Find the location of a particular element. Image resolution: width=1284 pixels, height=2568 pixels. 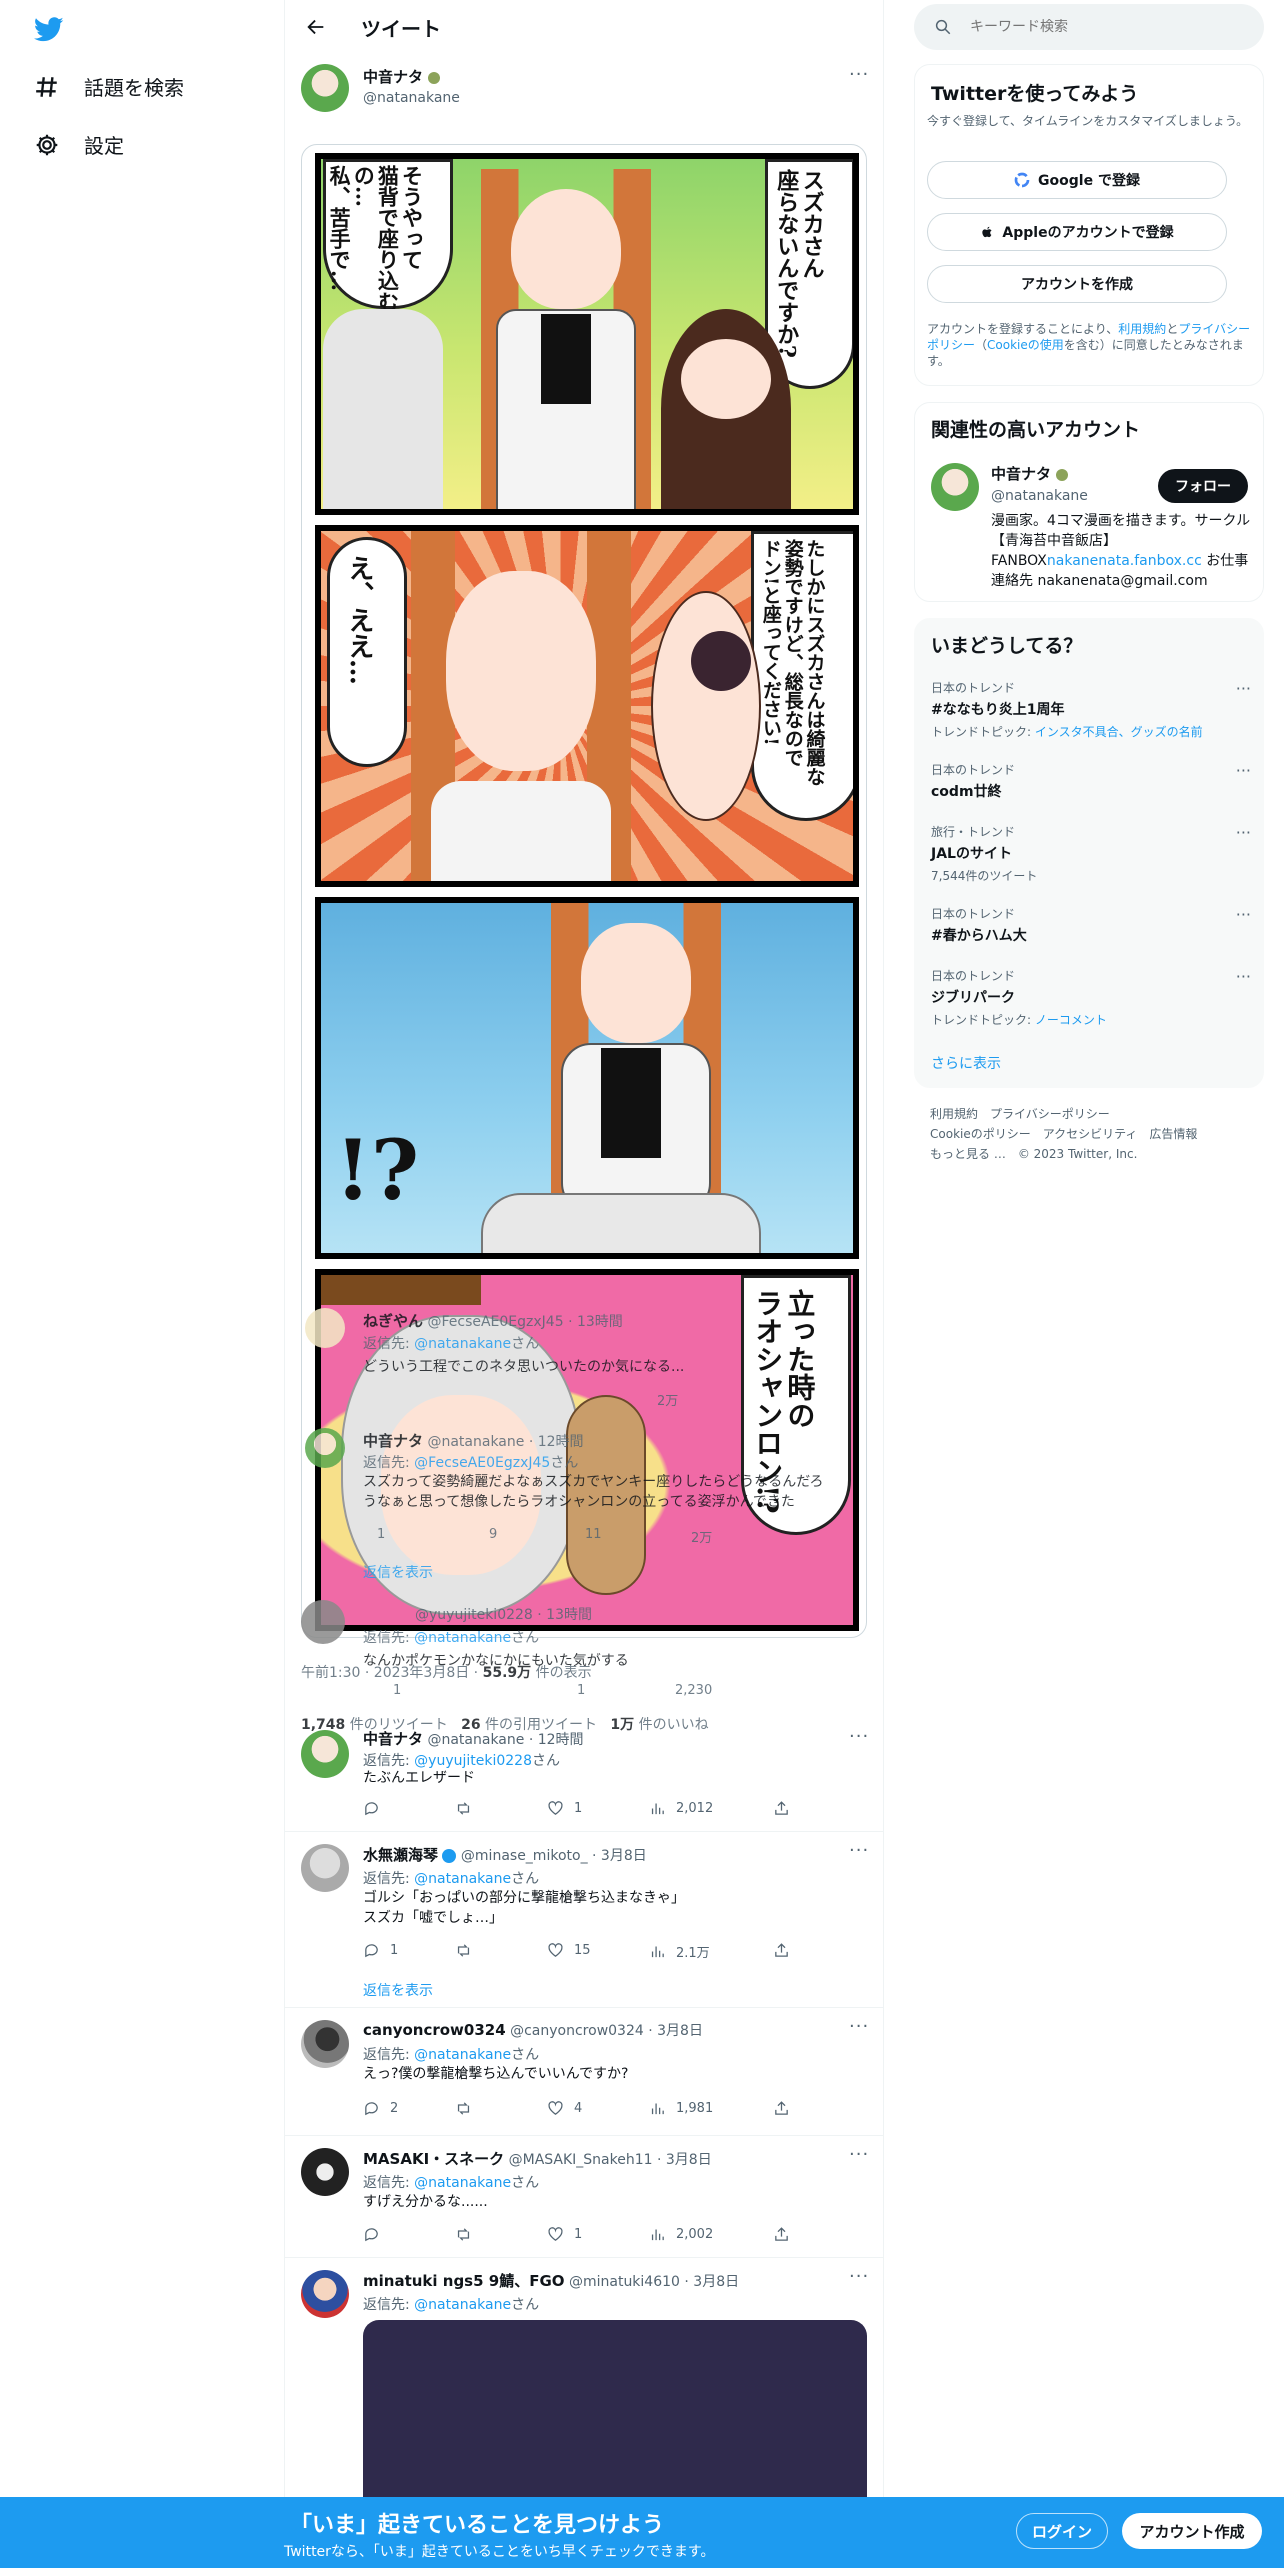

signup-button: アカウント作成 is located at coordinates (1192, 2531).